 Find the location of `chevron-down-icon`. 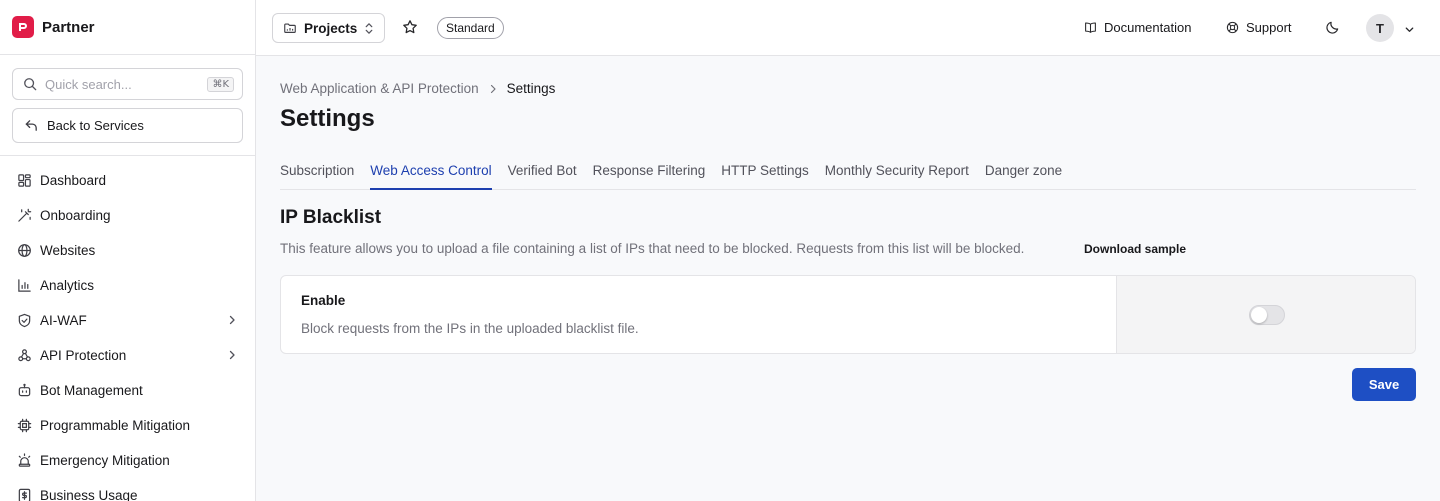

chevron-down-icon is located at coordinates (1409, 31).